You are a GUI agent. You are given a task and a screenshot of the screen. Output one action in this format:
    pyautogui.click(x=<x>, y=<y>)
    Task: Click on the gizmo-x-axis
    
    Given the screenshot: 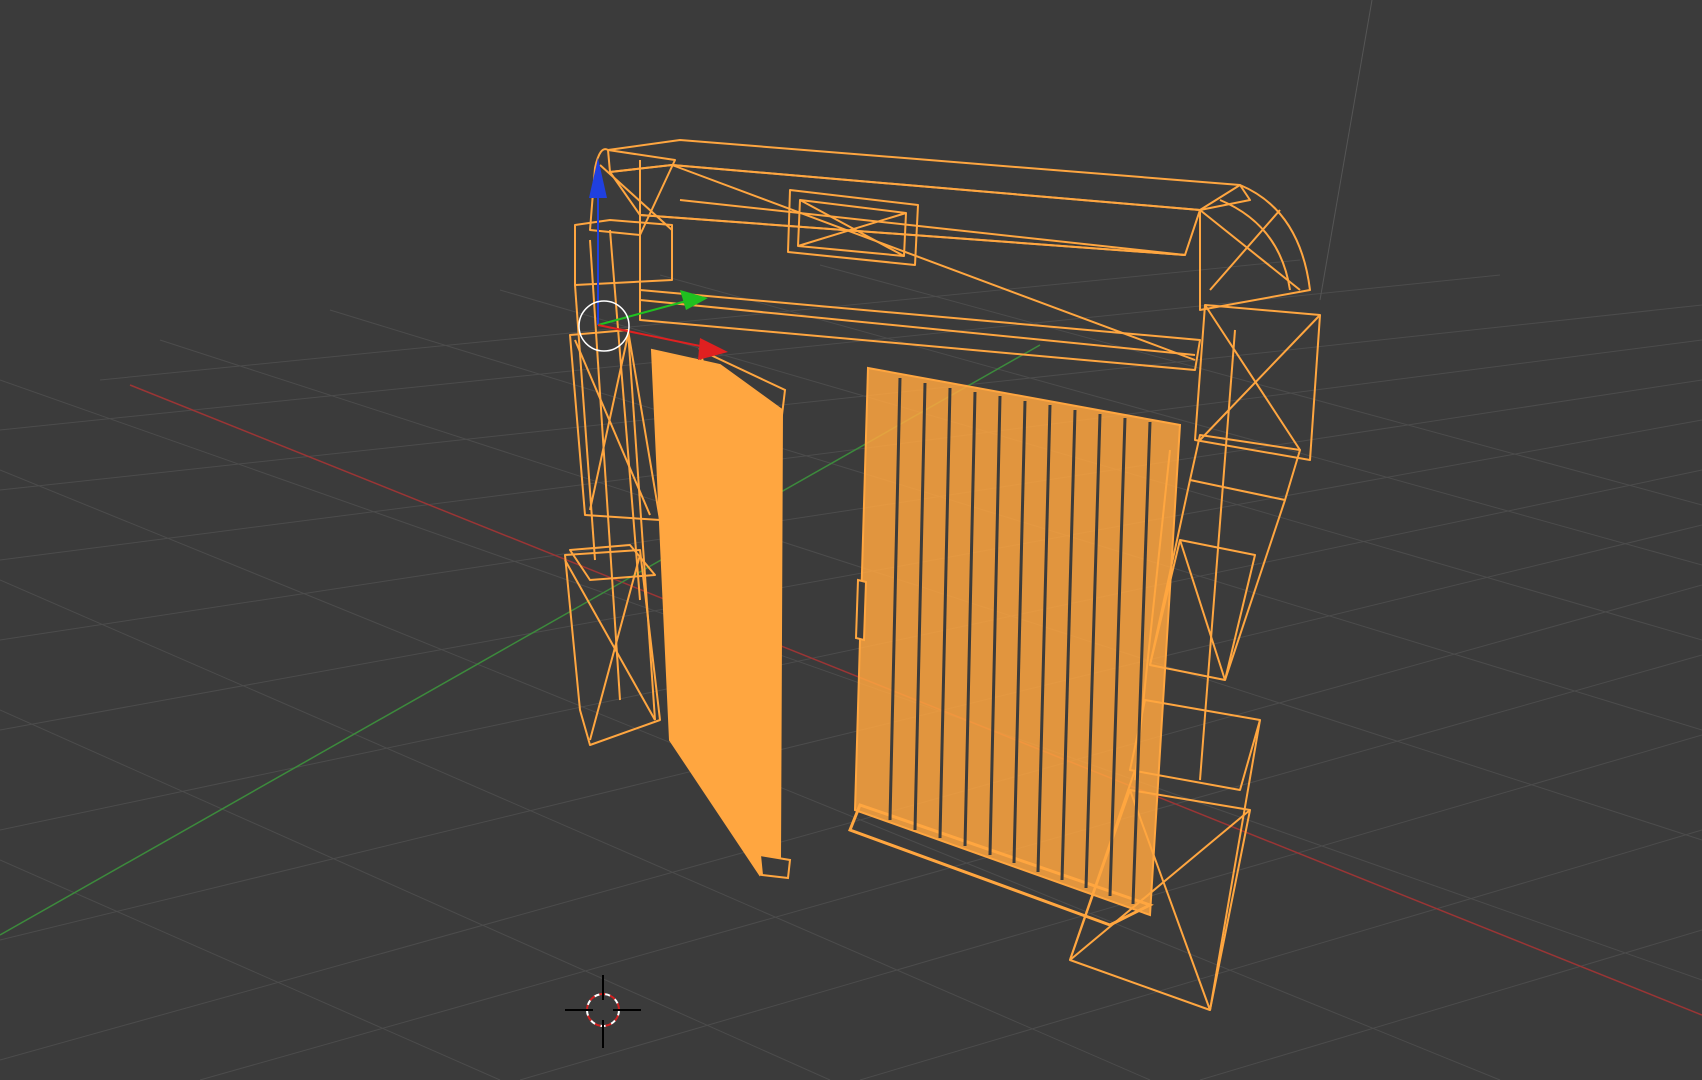 What is the action you would take?
    pyautogui.click(x=649, y=335)
    